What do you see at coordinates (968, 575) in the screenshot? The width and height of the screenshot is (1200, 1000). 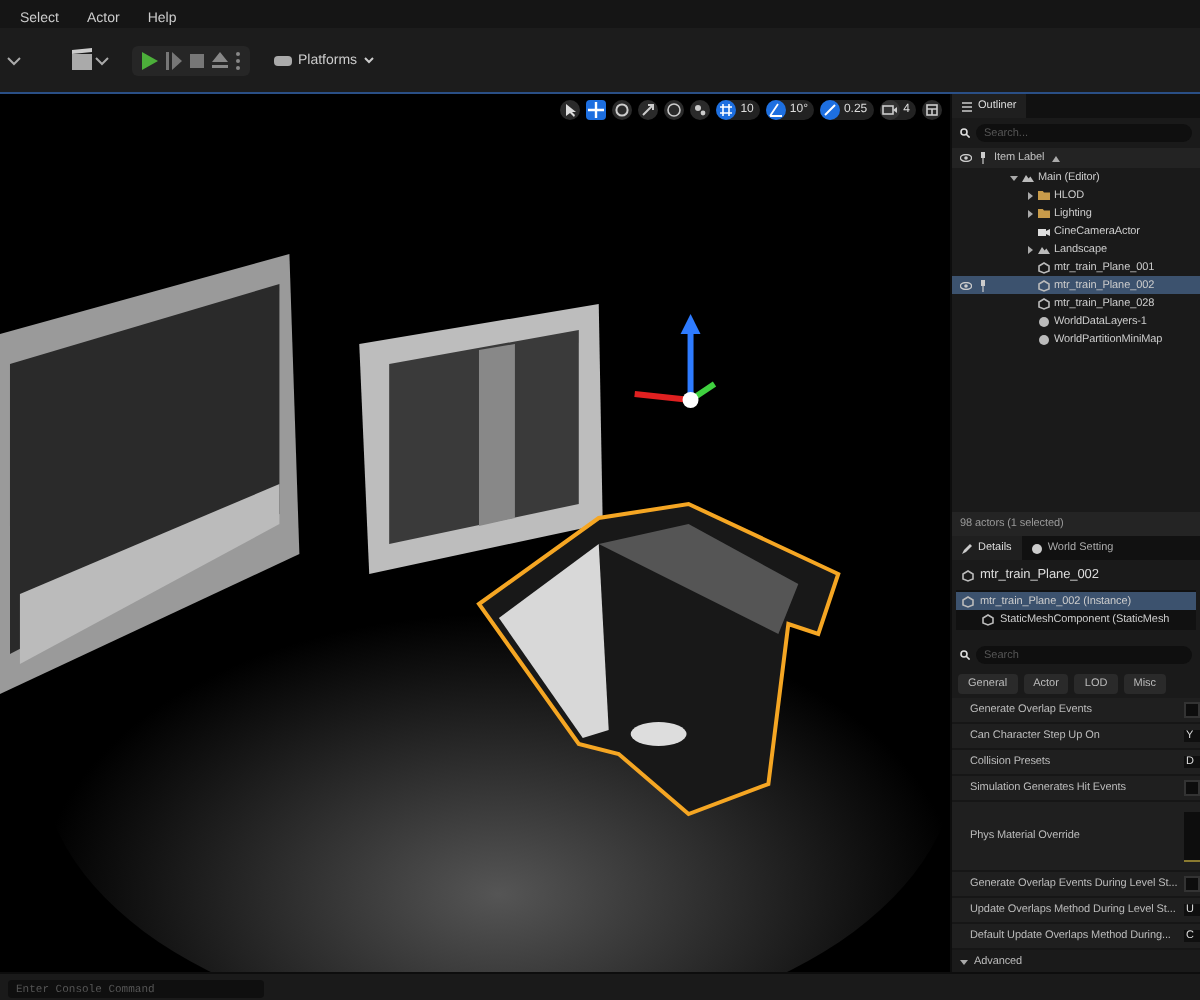 I see `mesh-icon` at bounding box center [968, 575].